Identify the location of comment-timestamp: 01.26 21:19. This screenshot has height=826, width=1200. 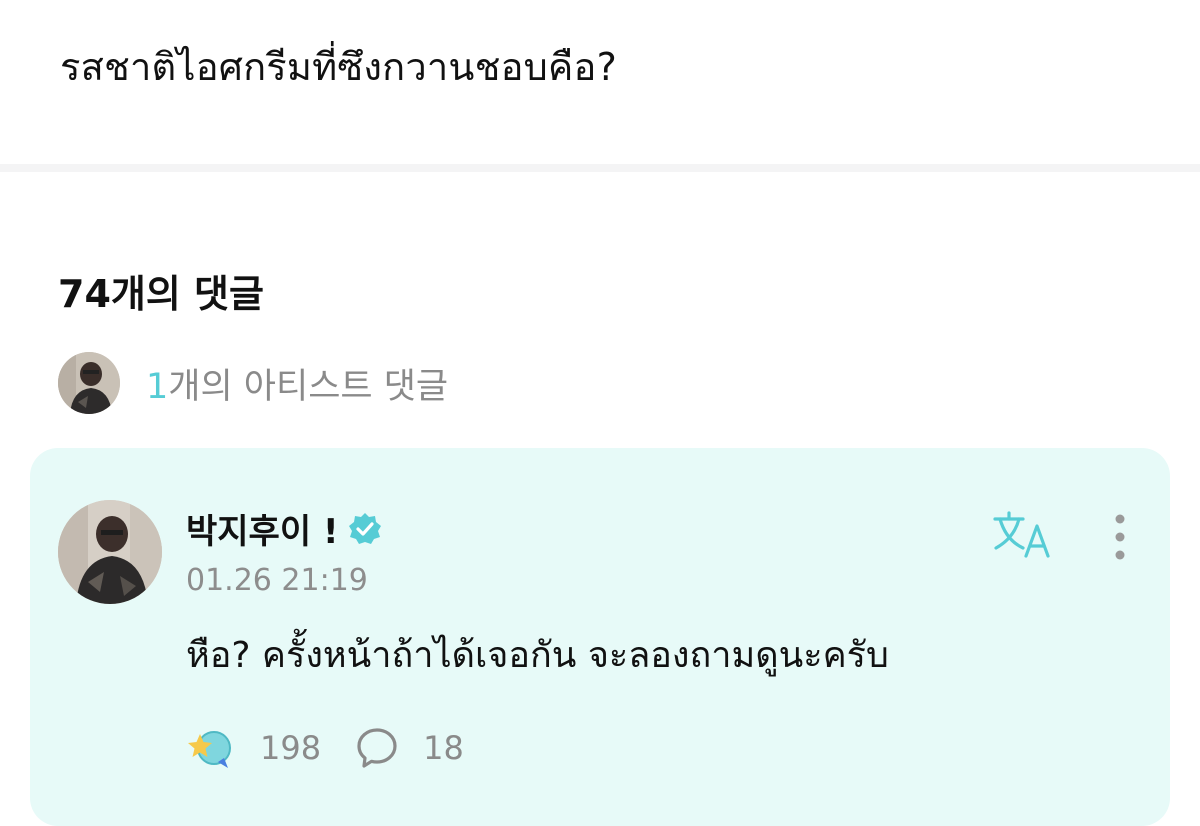
(277, 580).